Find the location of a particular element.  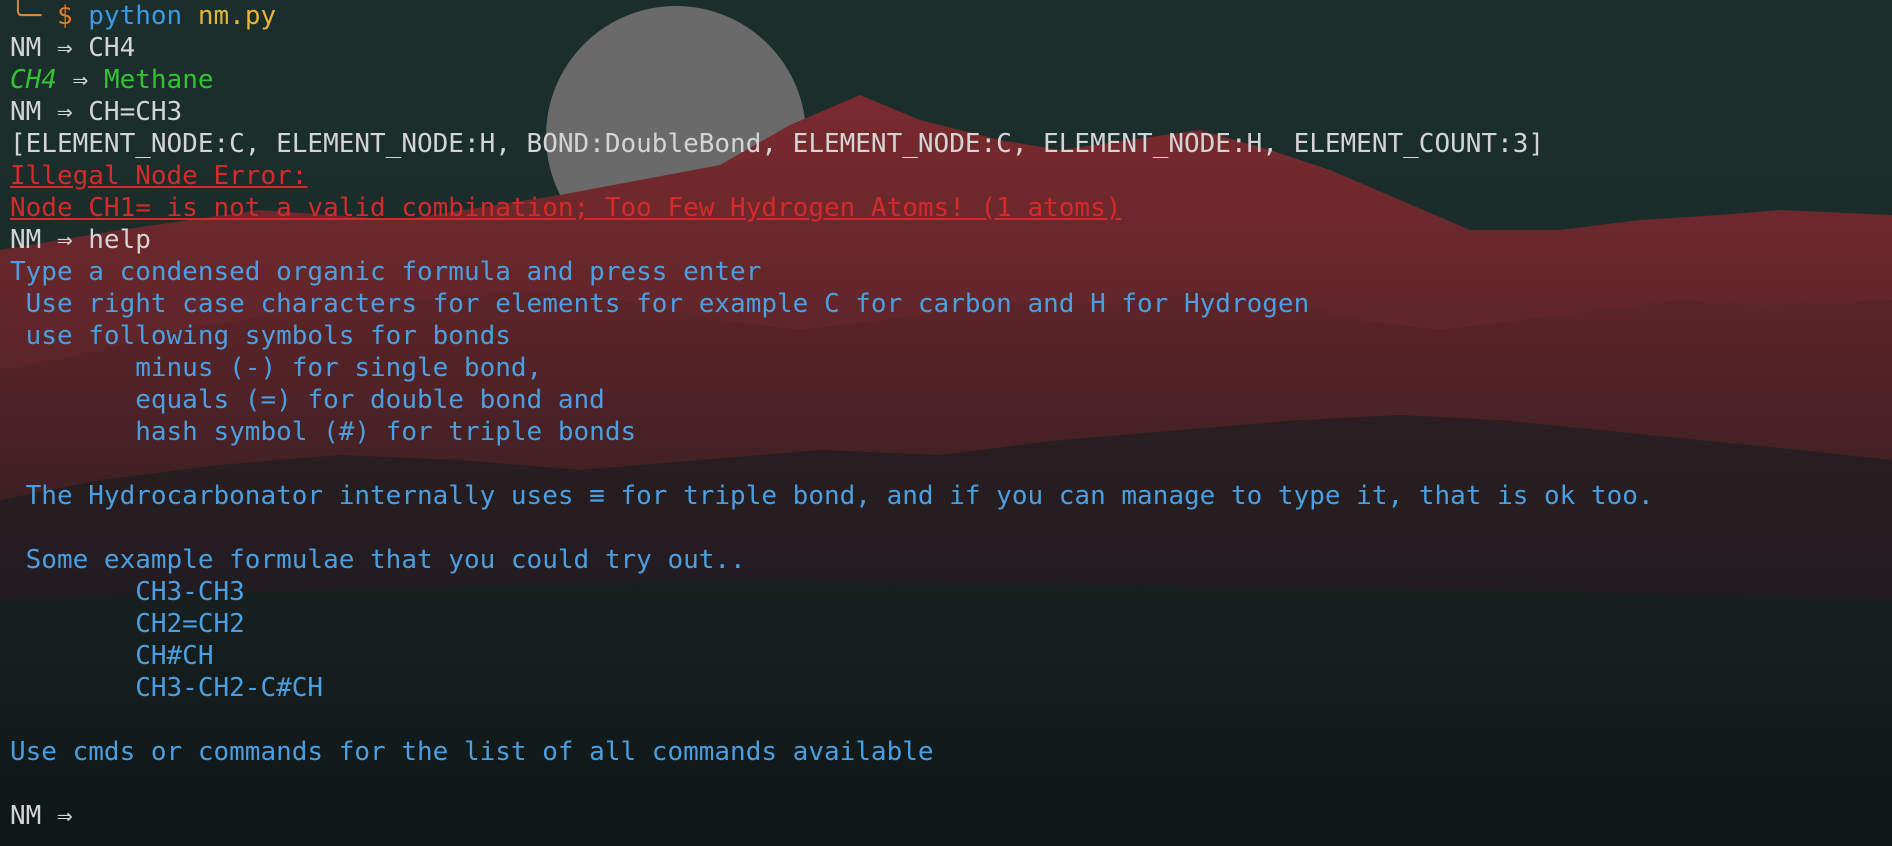

help-line: hash symbol (#) for triple bonds is located at coordinates (323, 432).